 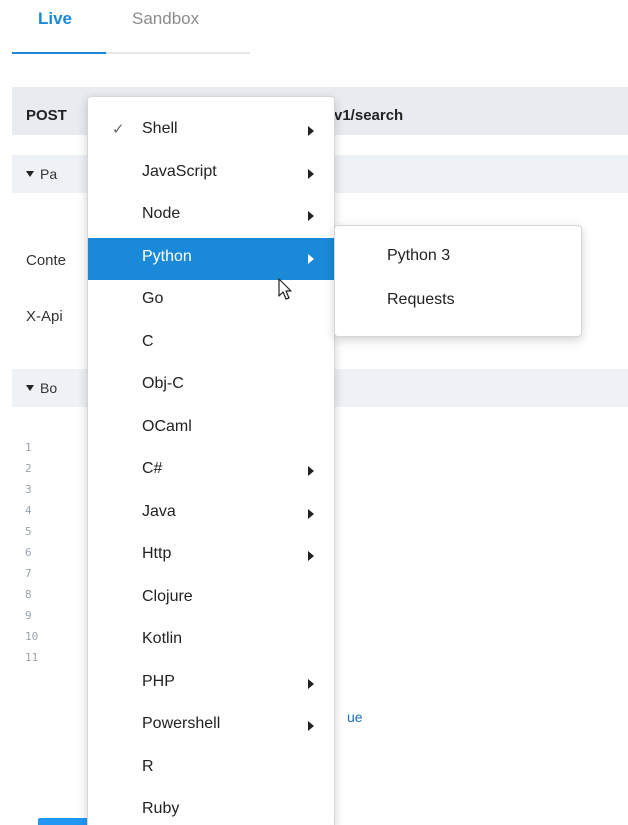 I want to click on code-line-number: 9, so click(x=28, y=615).